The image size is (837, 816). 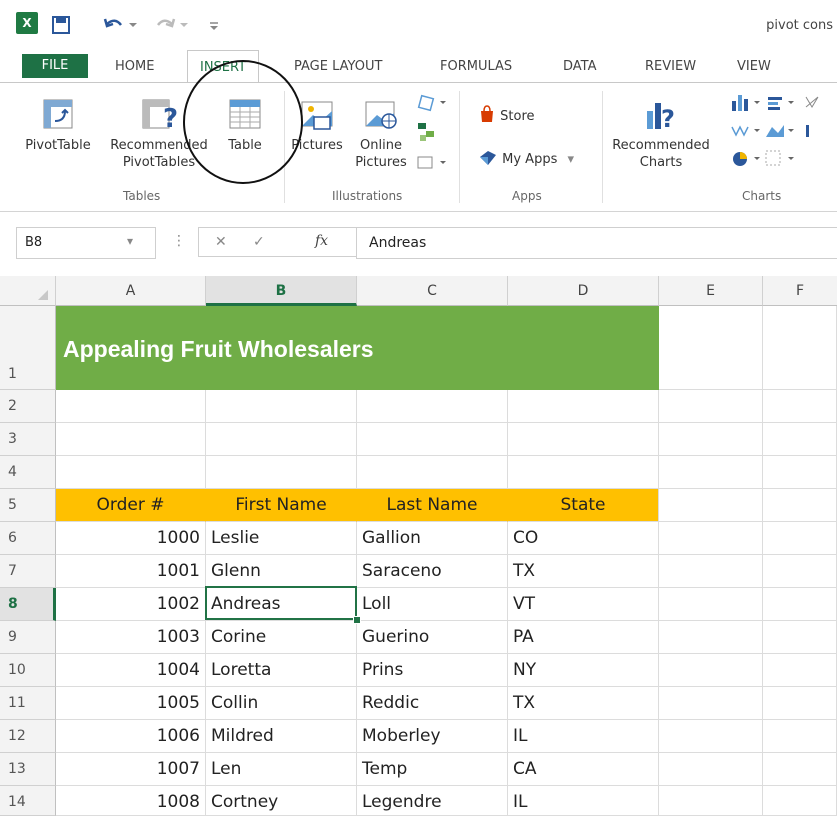 What do you see at coordinates (259, 242) in the screenshot?
I see `enter-icon: ✓` at bounding box center [259, 242].